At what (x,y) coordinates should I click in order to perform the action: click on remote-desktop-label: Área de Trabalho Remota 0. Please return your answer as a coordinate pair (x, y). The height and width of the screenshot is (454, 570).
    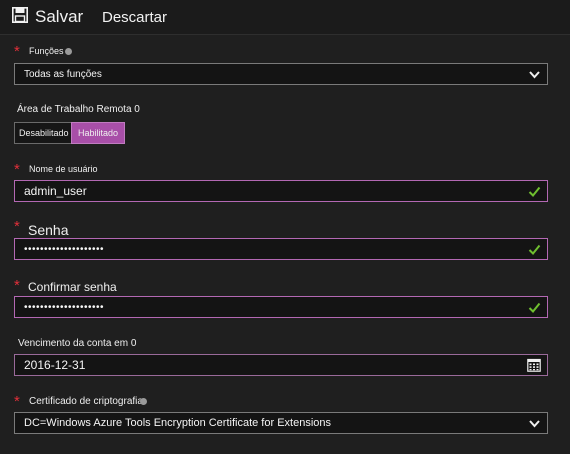
    Looking at the image, I should click on (78, 109).